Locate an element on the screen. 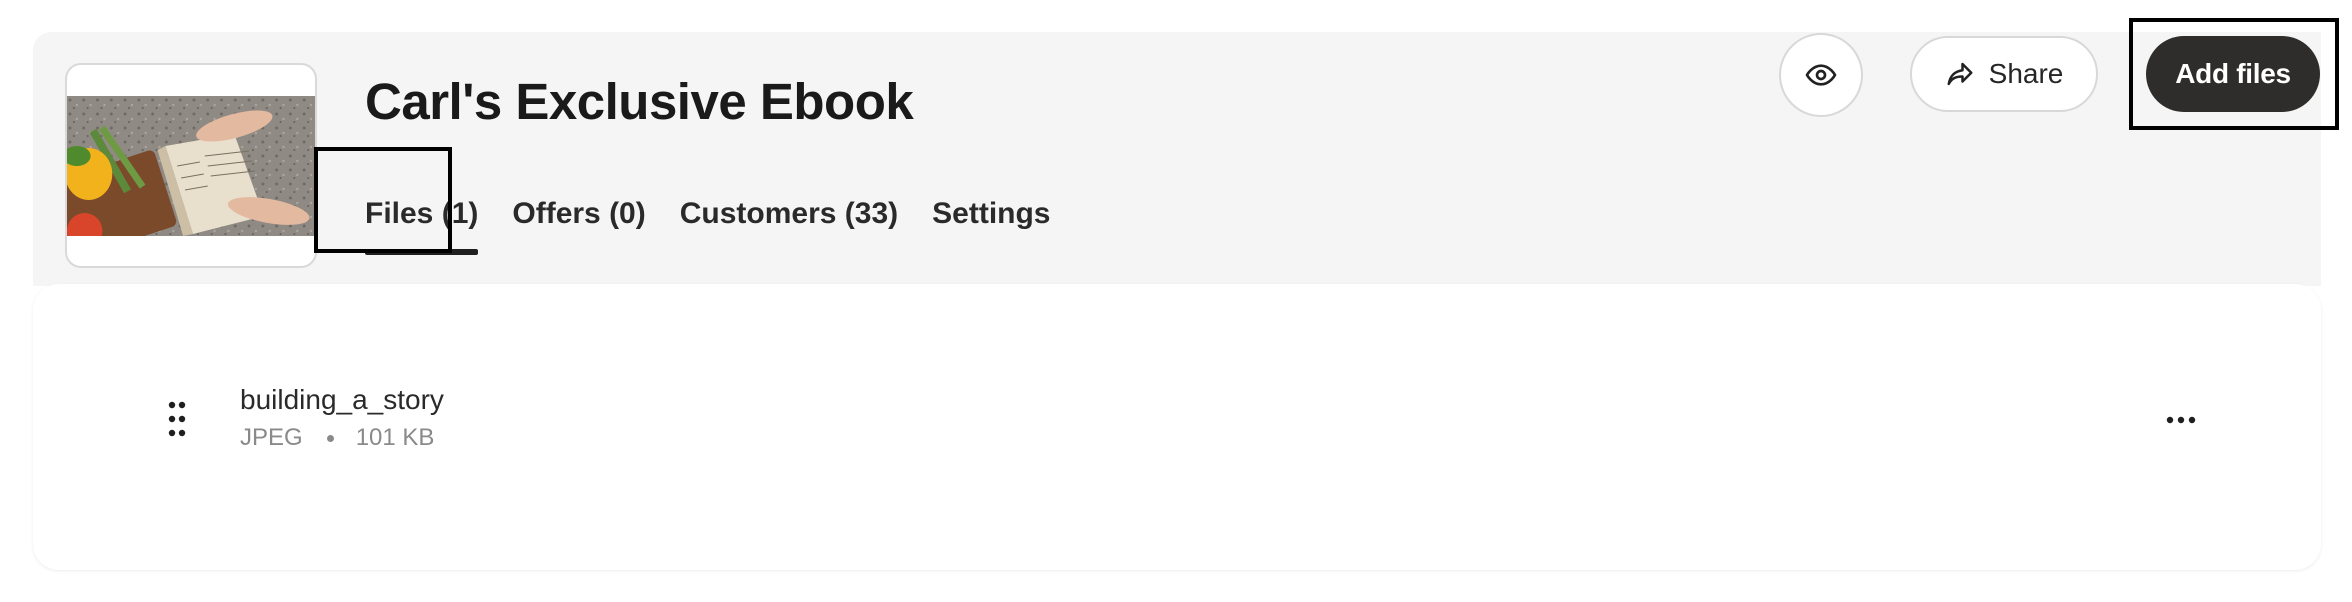  file-name: building_a_story is located at coordinates (342, 400).